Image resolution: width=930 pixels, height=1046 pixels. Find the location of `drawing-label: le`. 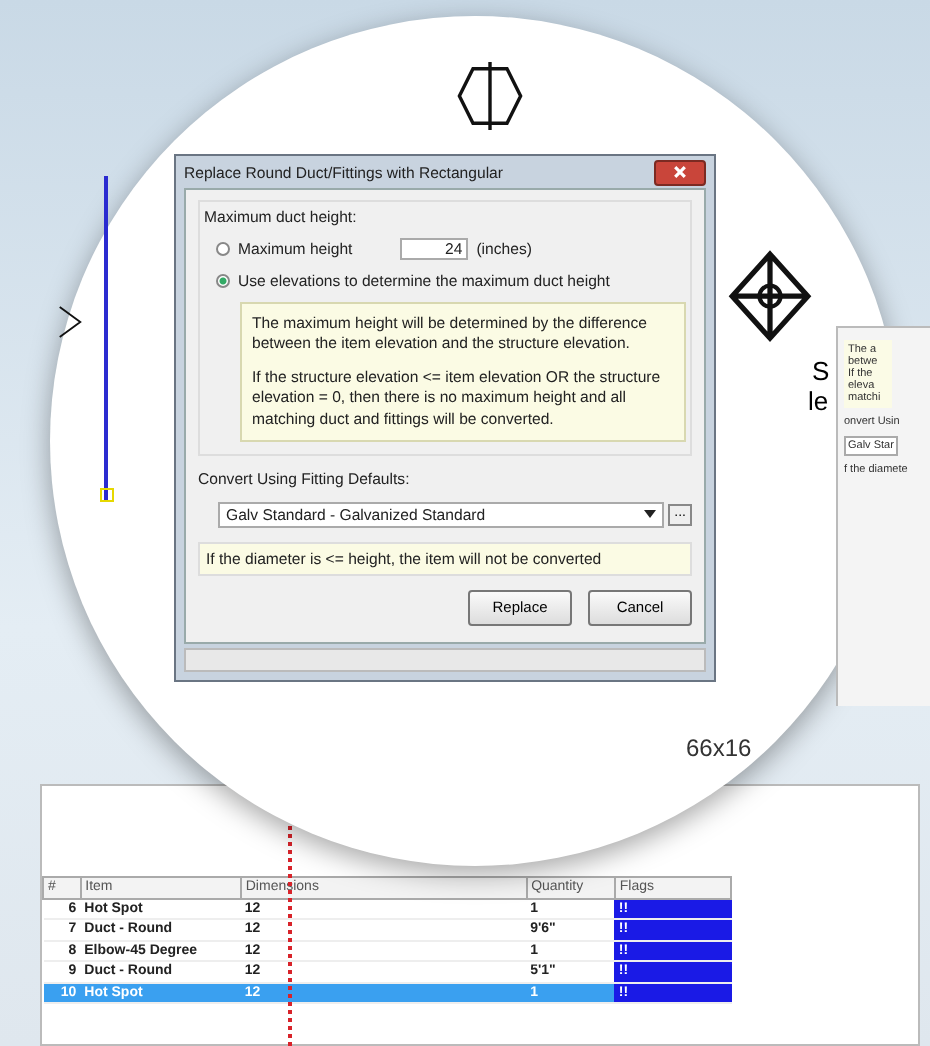

drawing-label: le is located at coordinates (818, 401).